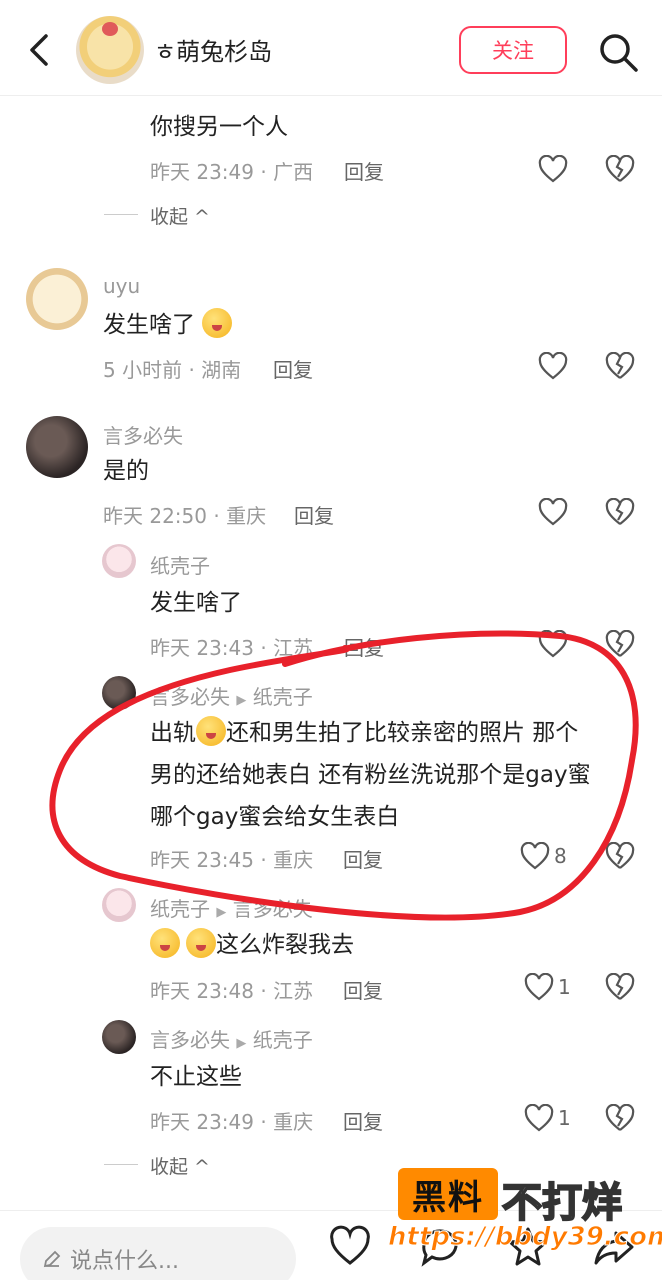 The image size is (662, 1280). I want to click on reply-to-name: 言多必失, so click(272, 909).